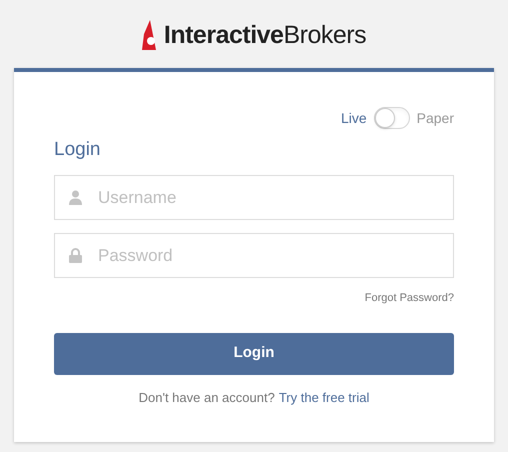 Image resolution: width=508 pixels, height=452 pixels. I want to click on login-button: Login, so click(254, 353).